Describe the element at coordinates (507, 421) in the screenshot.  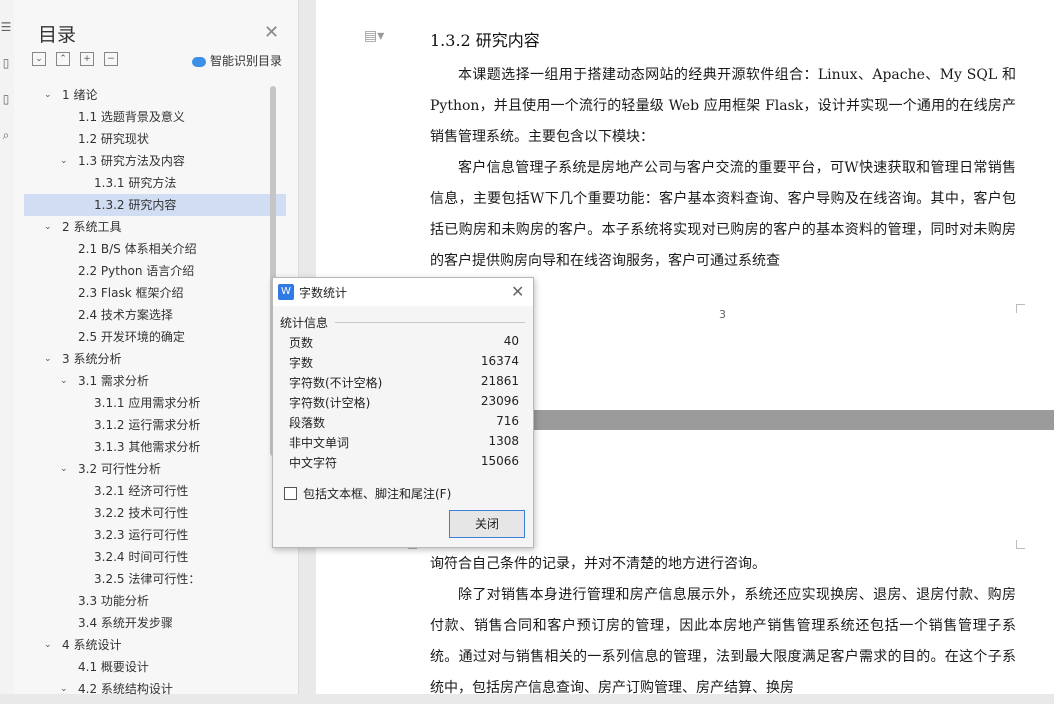
I see `stat-value: 716` at that location.